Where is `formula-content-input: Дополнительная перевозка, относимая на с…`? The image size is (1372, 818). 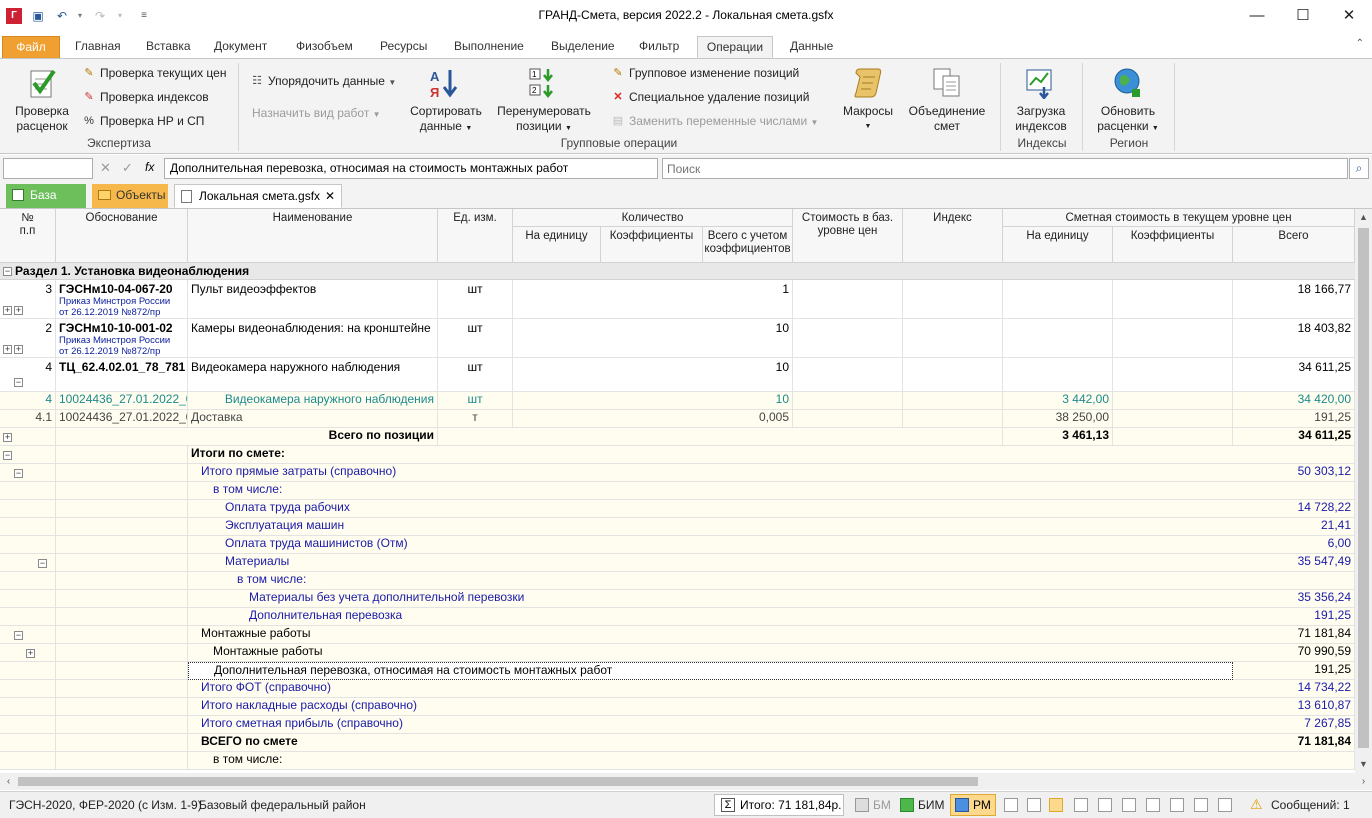 formula-content-input: Дополнительная перевозка, относимая на с… is located at coordinates (411, 168).